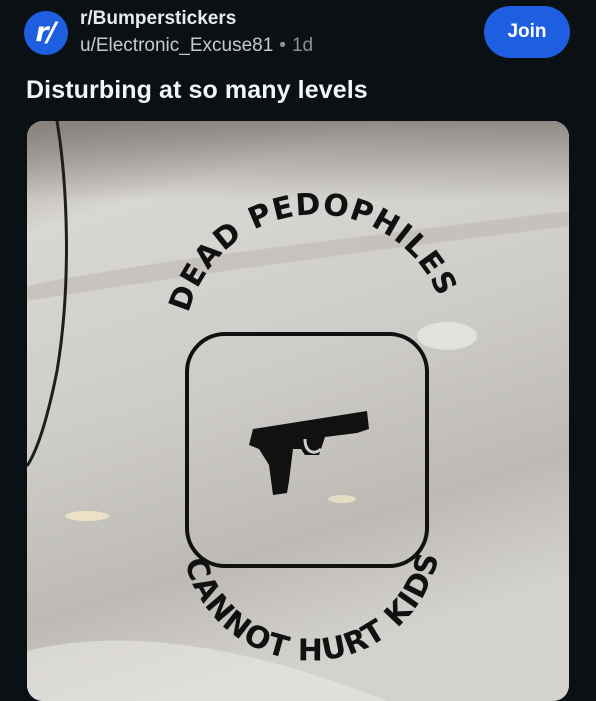  Describe the element at coordinates (158, 19) in the screenshot. I see `subreddit-name: r/Bumperstickers` at that location.